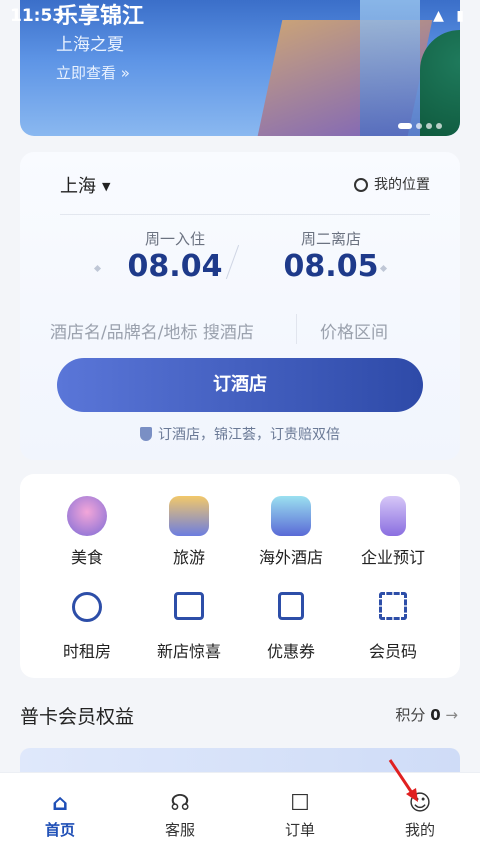 The image size is (480, 853). What do you see at coordinates (290, 557) in the screenshot?
I see `service-label: 海外酒店` at bounding box center [290, 557].